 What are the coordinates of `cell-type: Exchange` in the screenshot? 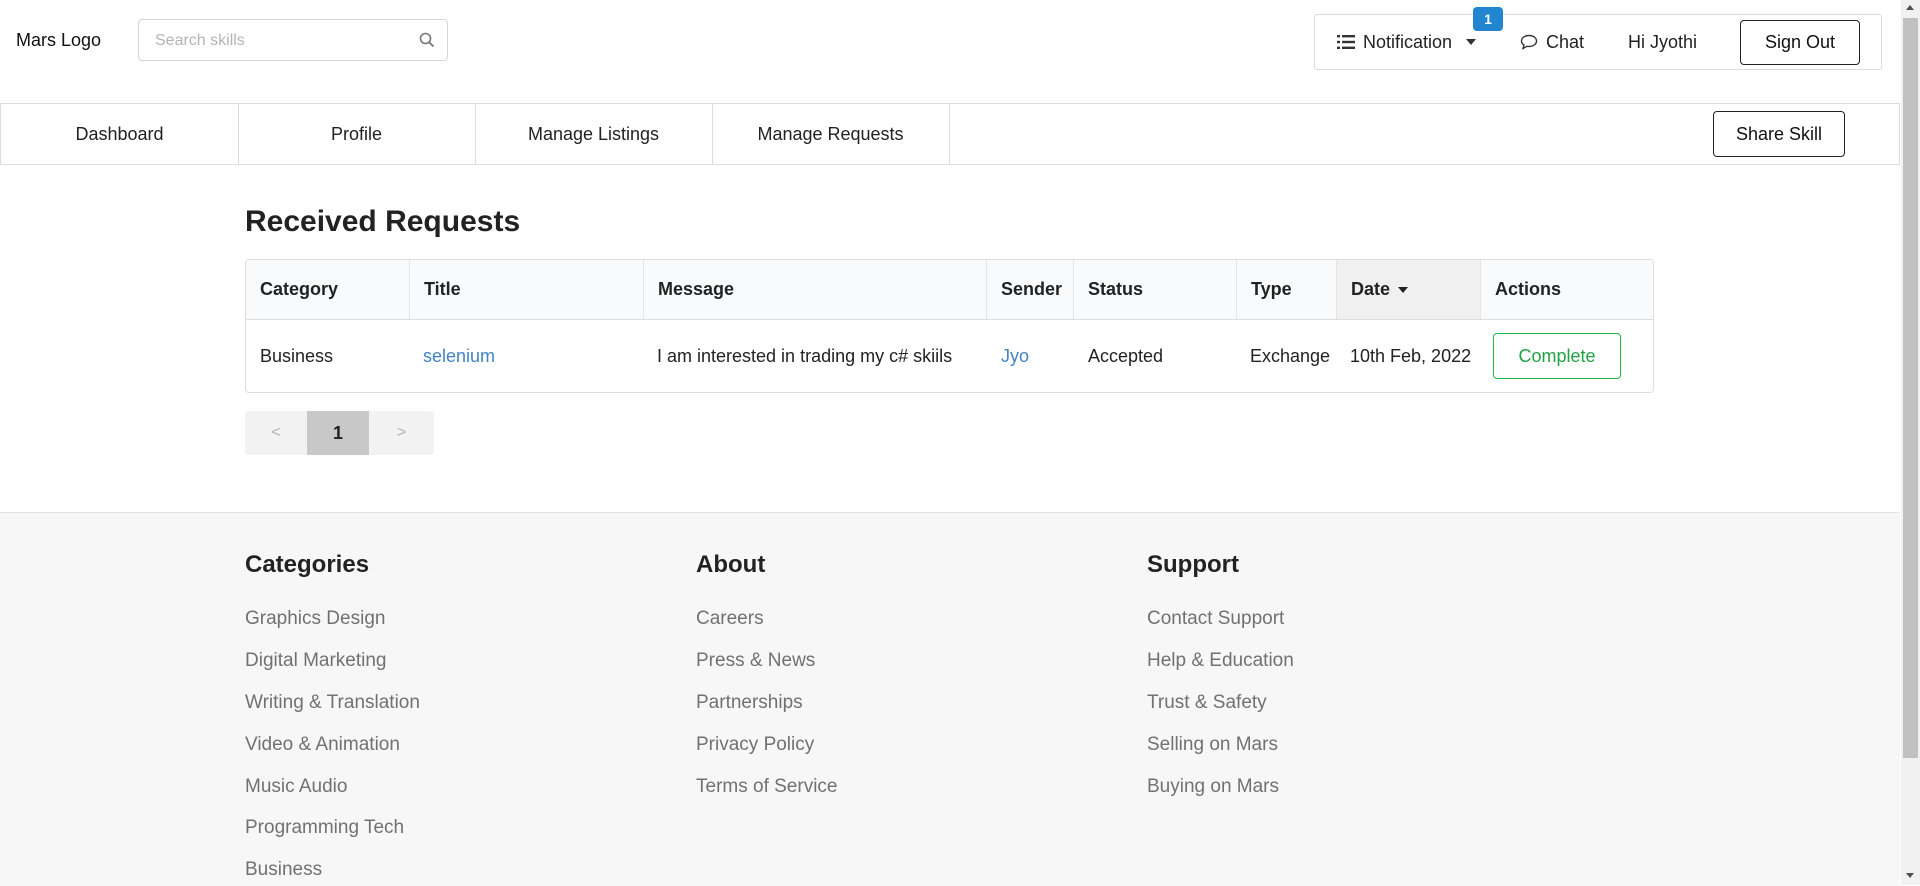 It's located at (1290, 355).